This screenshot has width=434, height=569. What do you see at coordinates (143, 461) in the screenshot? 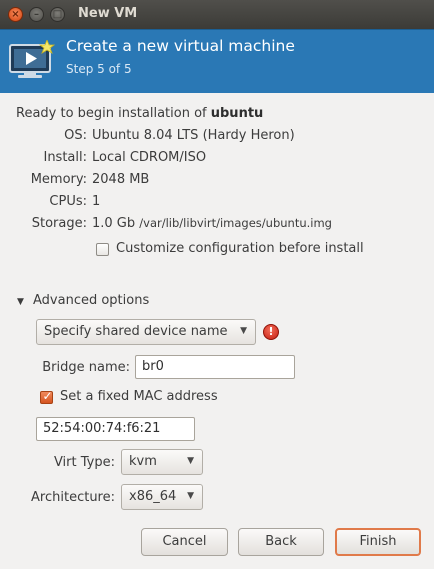
I see `virt-type-value: kvm` at bounding box center [143, 461].